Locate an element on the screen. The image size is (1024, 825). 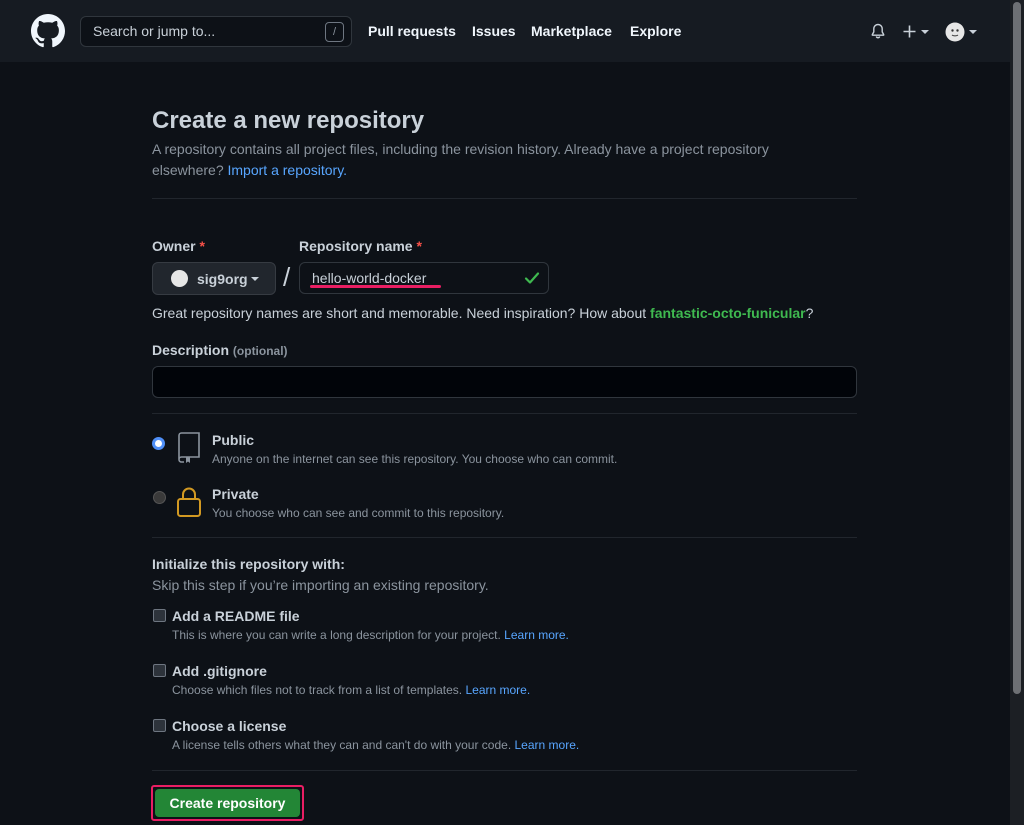
description-input is located at coordinates (504, 382).